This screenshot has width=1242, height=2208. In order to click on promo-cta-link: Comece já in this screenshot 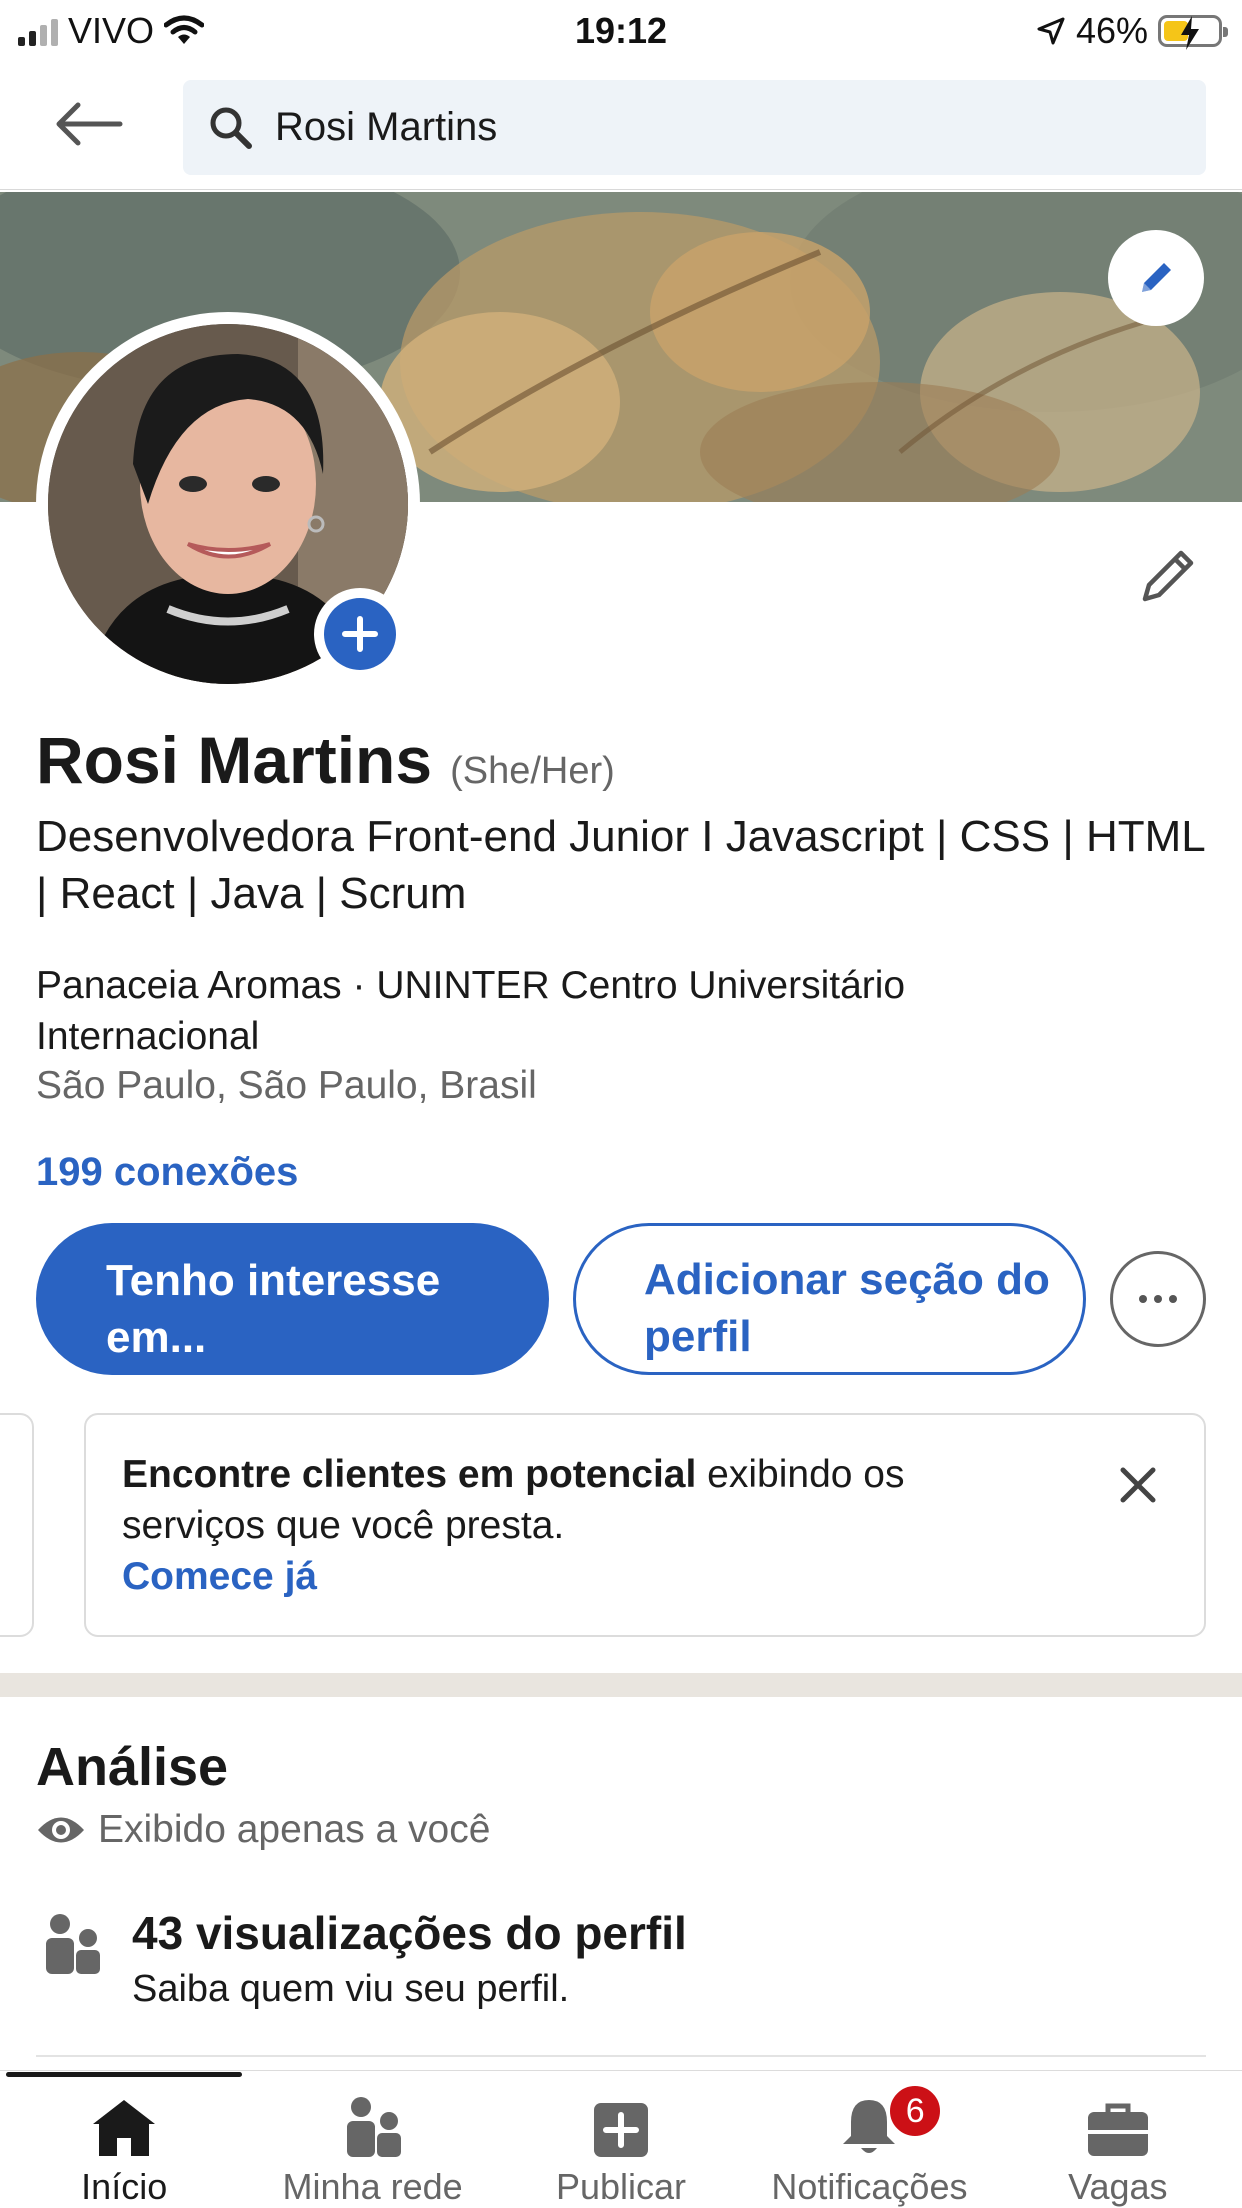, I will do `click(582, 1576)`.